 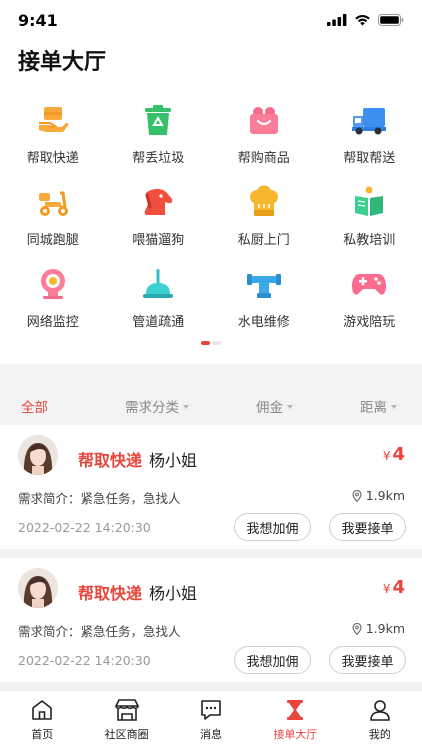 I want to click on filter-commission-label: 佣金, so click(x=269, y=408).